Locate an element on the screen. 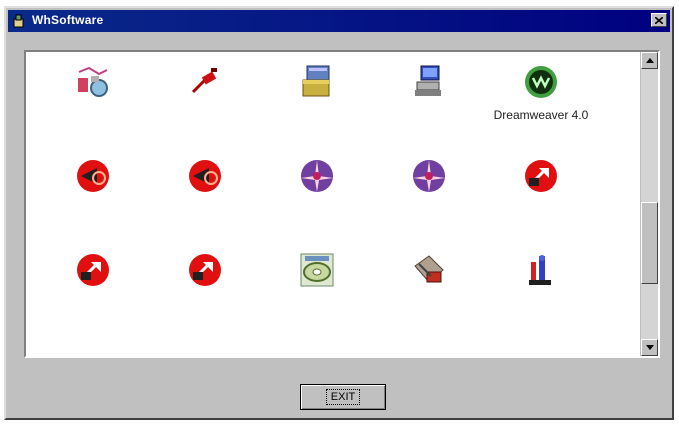 The height and width of the screenshot is (424, 679). cd-disc-icon is located at coordinates (317, 270).